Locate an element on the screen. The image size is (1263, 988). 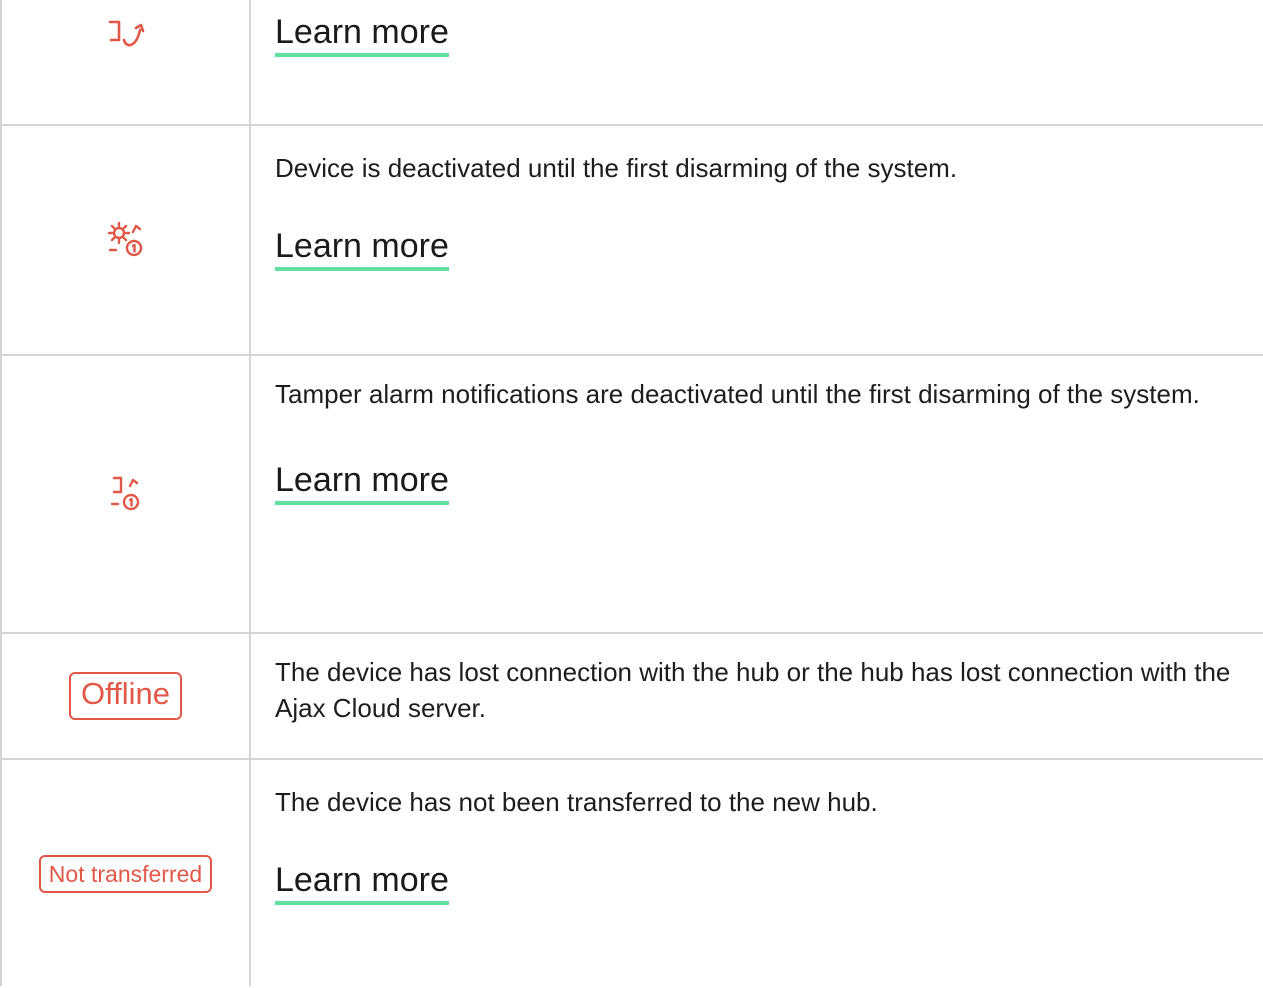
icon-cell: Not transferred is located at coordinates (125, 874).